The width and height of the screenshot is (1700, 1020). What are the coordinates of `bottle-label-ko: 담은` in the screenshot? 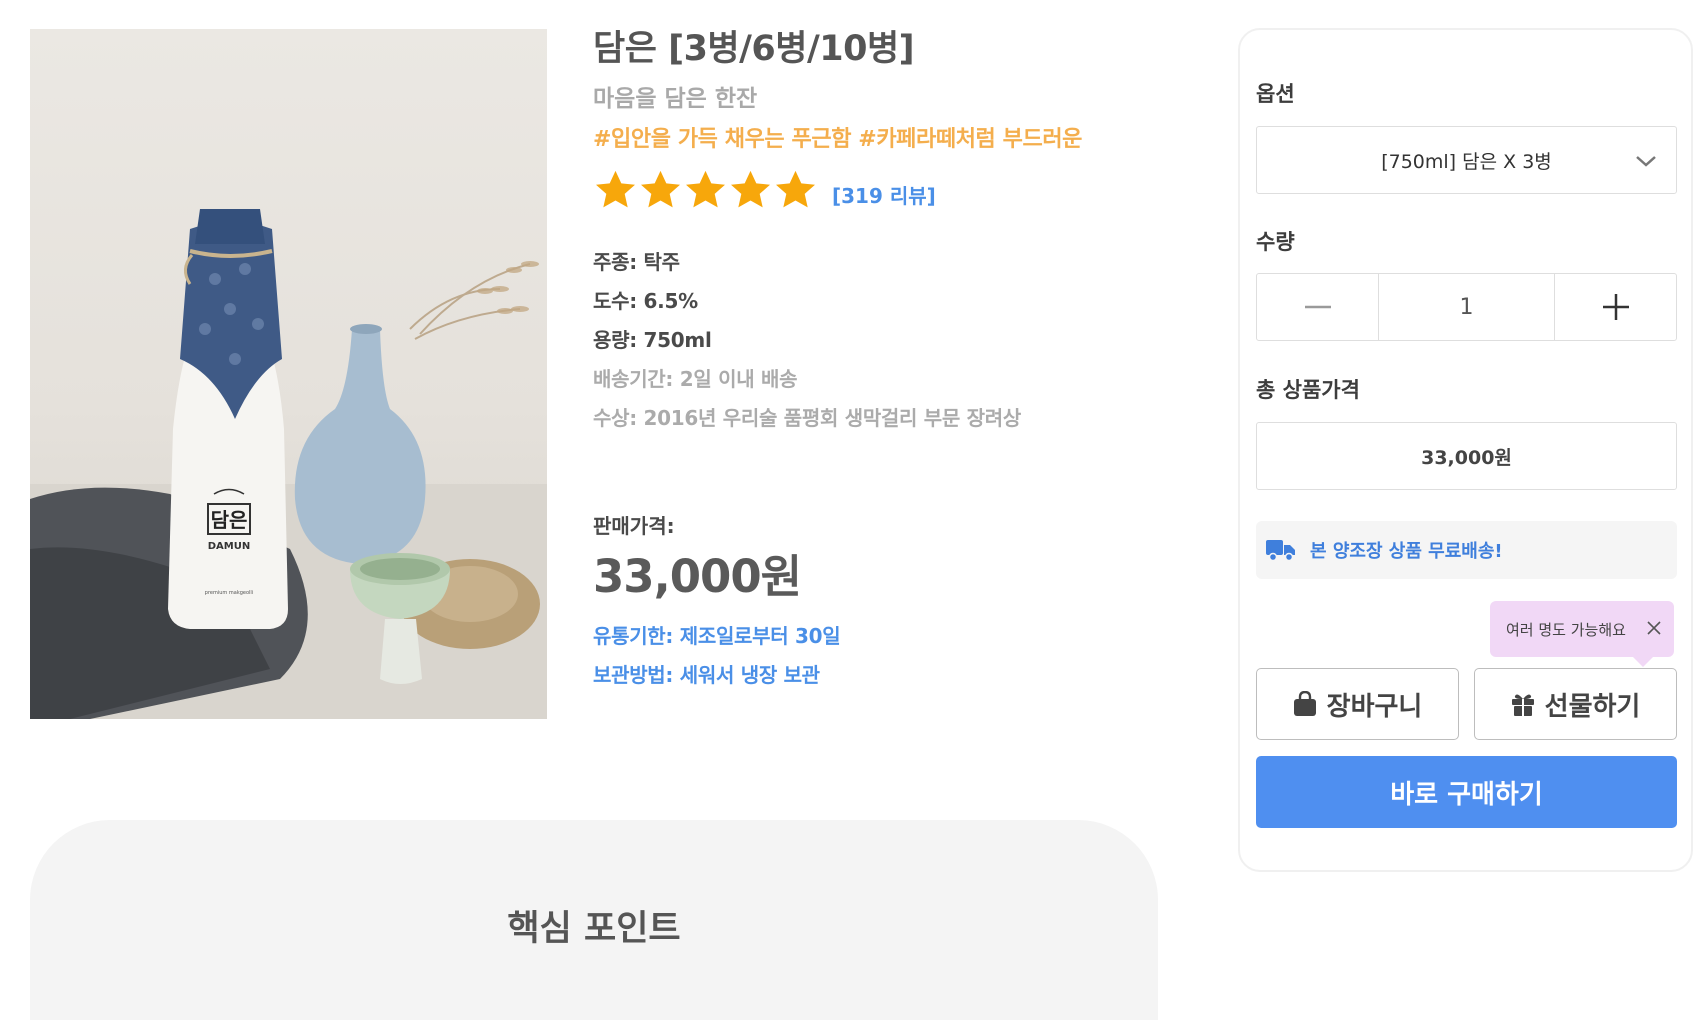 It's located at (229, 520).